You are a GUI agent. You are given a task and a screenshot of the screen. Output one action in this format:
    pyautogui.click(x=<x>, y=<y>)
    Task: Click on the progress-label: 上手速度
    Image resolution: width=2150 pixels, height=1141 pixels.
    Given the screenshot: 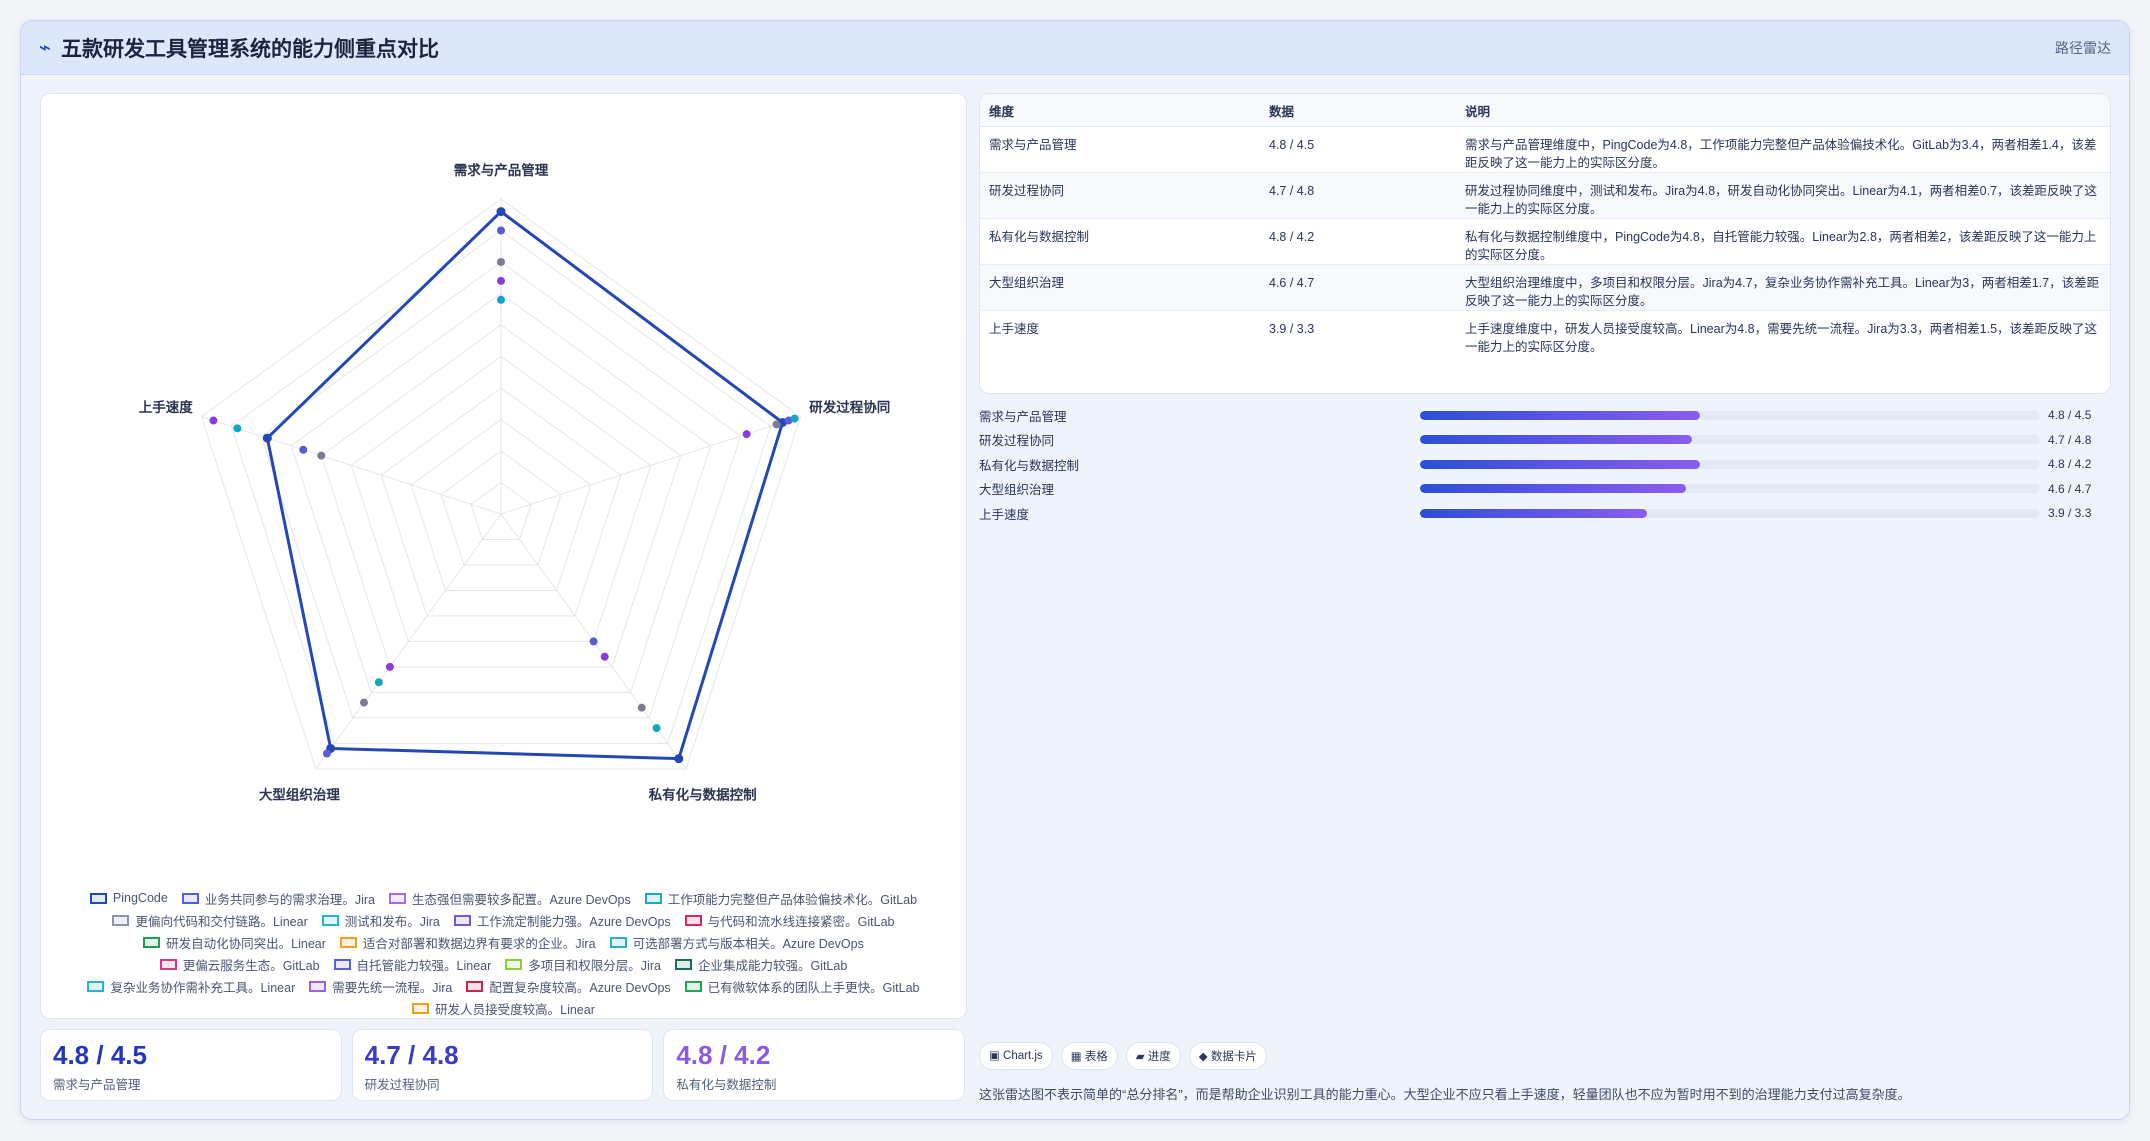 What is the action you would take?
    pyautogui.click(x=1004, y=514)
    